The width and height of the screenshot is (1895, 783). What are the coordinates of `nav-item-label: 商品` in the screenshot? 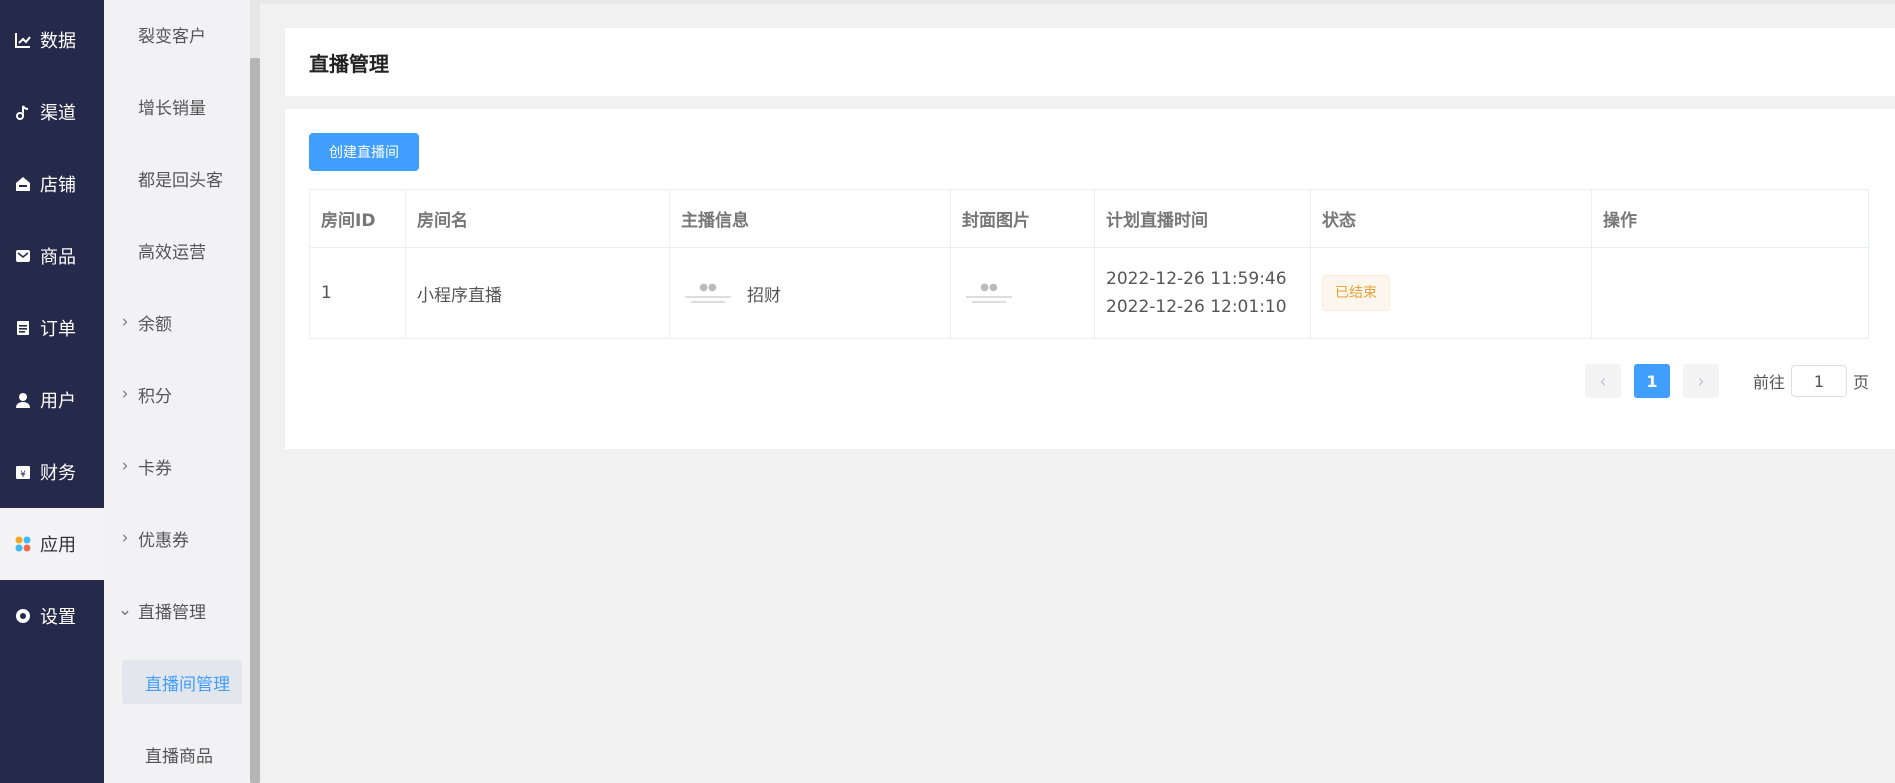 It's located at (58, 257).